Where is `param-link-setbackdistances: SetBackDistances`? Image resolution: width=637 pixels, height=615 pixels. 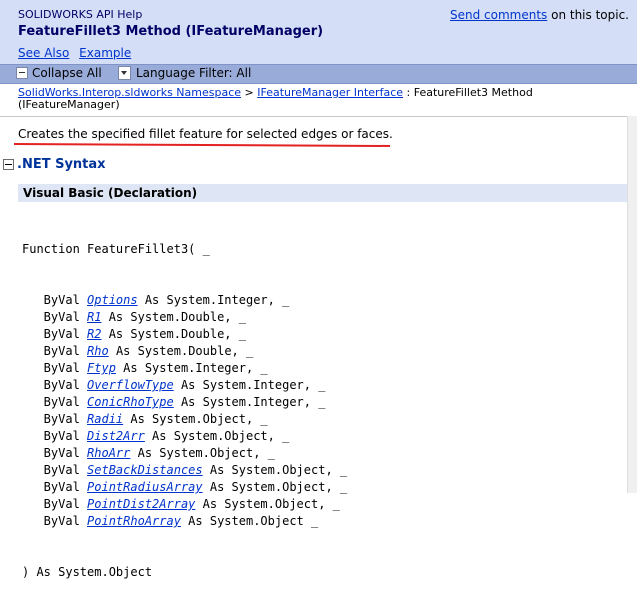
param-link-setbackdistances: SetBackDistances is located at coordinates (145, 470).